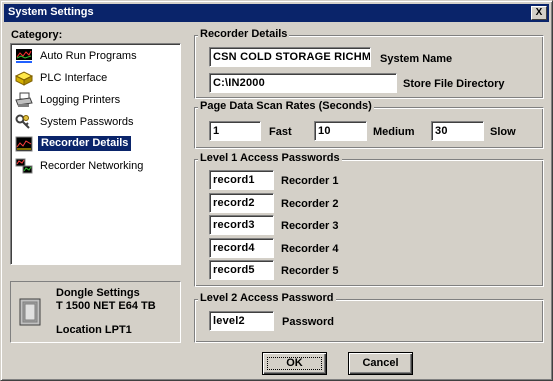 The image size is (553, 381). What do you see at coordinates (85, 143) in the screenshot?
I see `category-item-label: Recorder Details` at bounding box center [85, 143].